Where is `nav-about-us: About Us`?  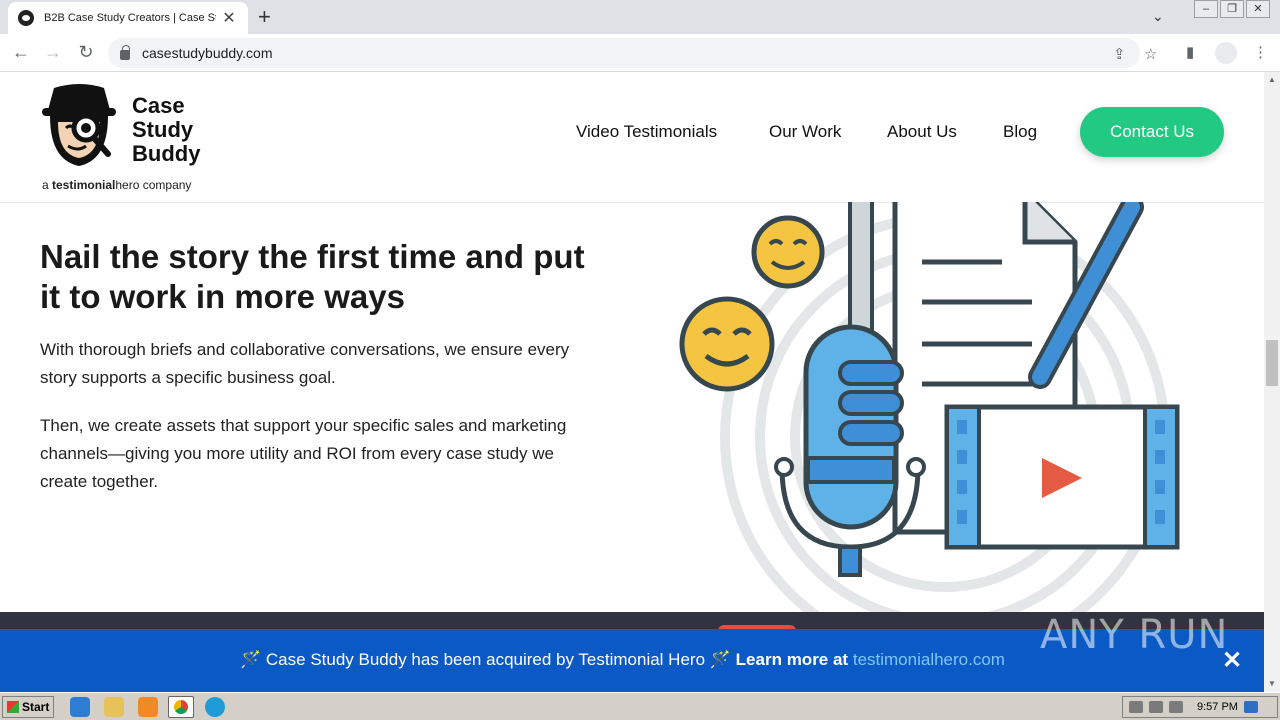 nav-about-us: About Us is located at coordinates (922, 132).